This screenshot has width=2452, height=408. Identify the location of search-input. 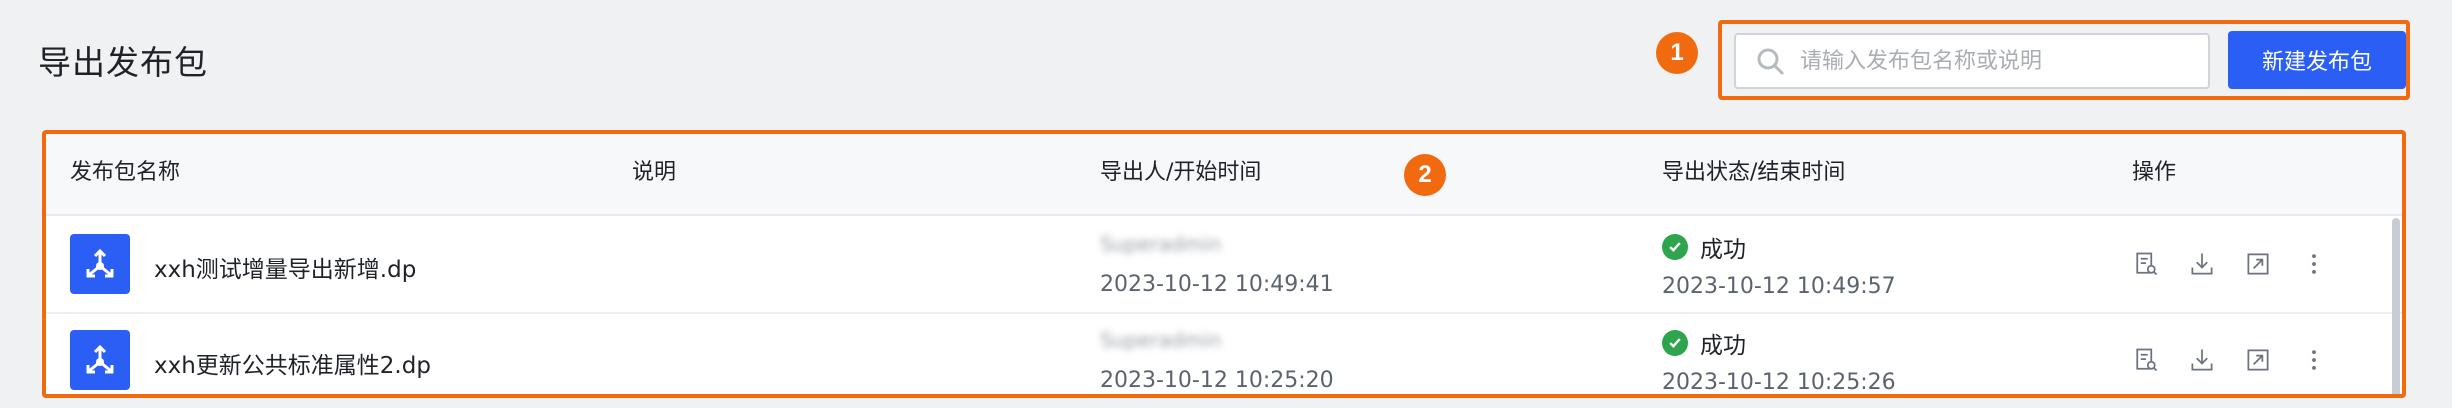
(2000, 61).